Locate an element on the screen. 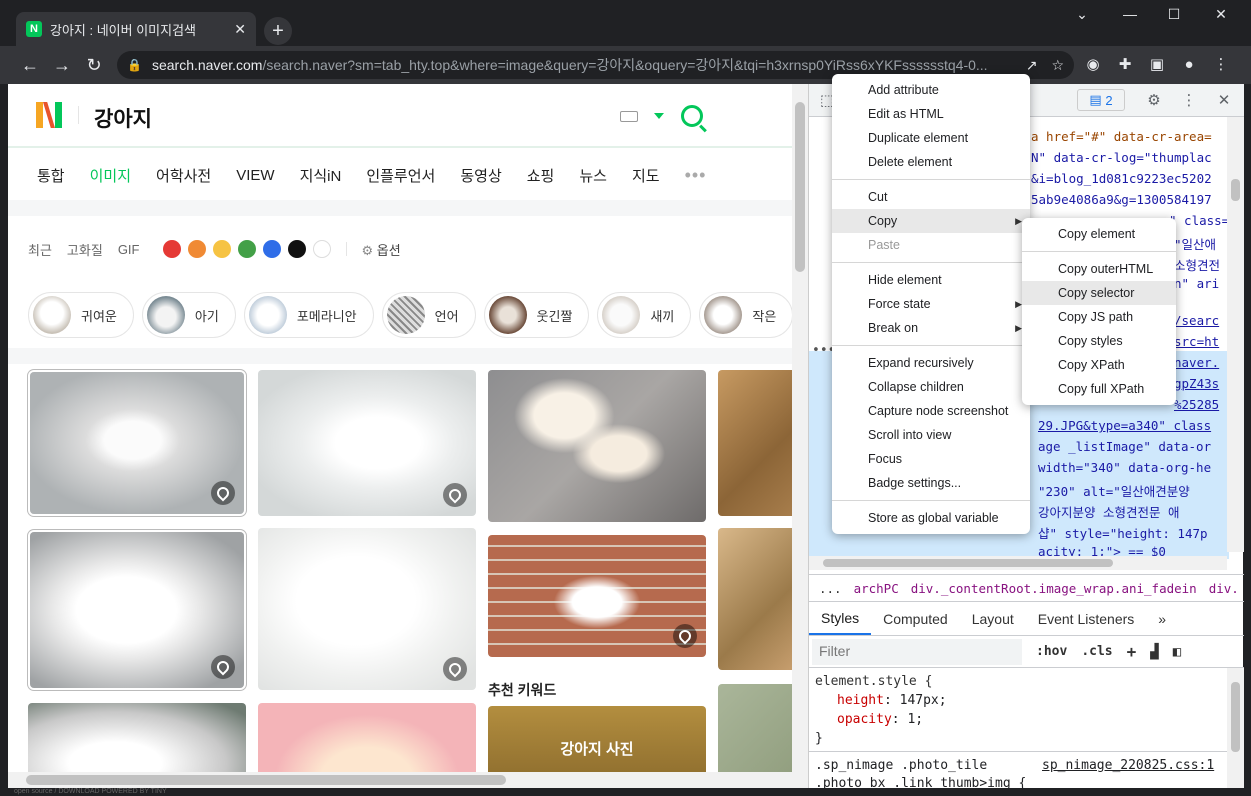 The image size is (1251, 796). menu-item-duplicate-element: Duplicate element is located at coordinates (931, 138).